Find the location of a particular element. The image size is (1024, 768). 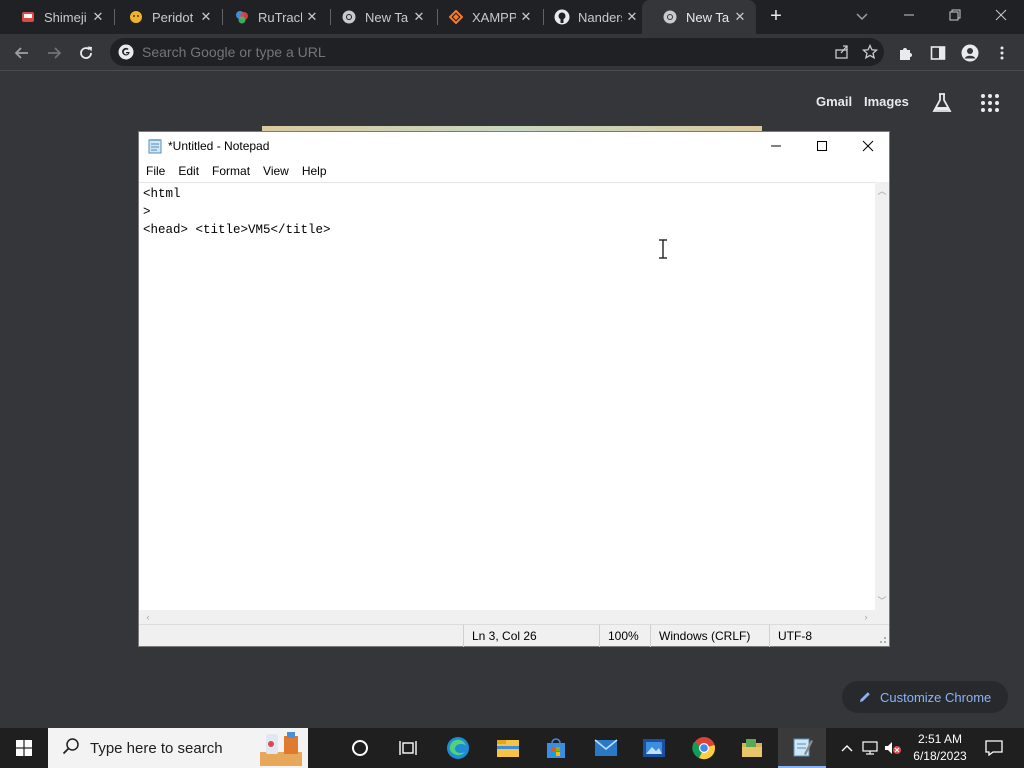

system-clock: 2:51 AM 6/18/2023 is located at coordinates (940, 748).